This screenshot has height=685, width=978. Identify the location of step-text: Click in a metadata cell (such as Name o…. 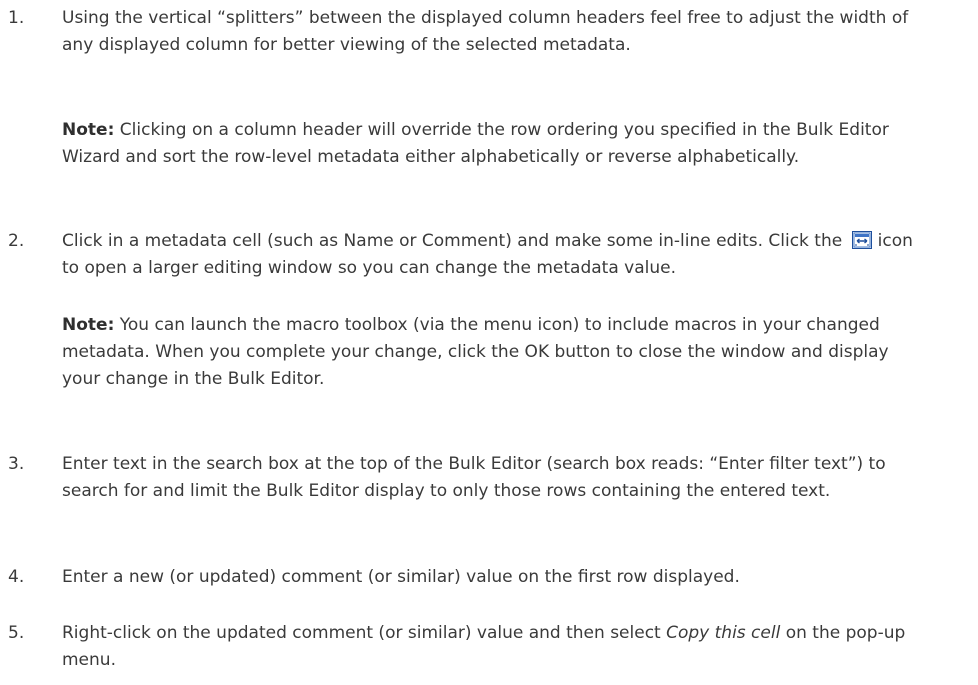
(455, 241).